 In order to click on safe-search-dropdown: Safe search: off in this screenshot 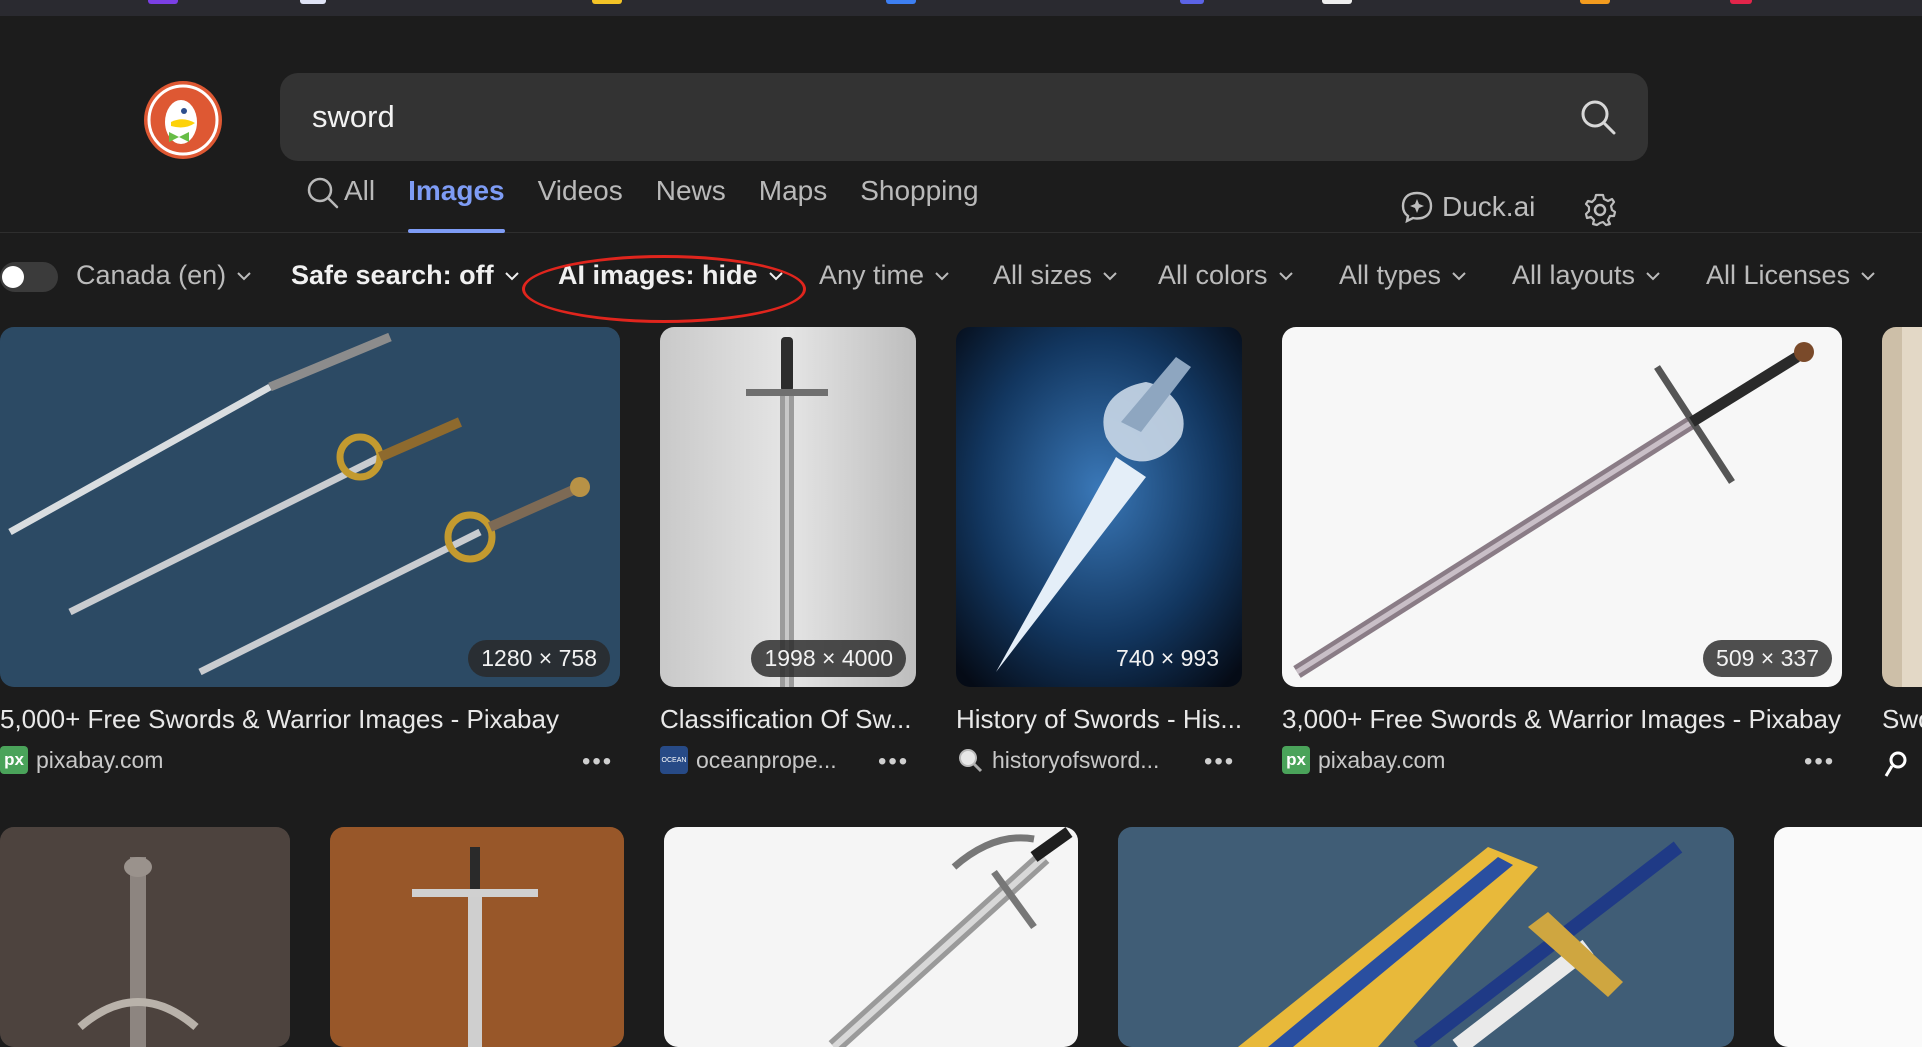, I will do `click(405, 275)`.